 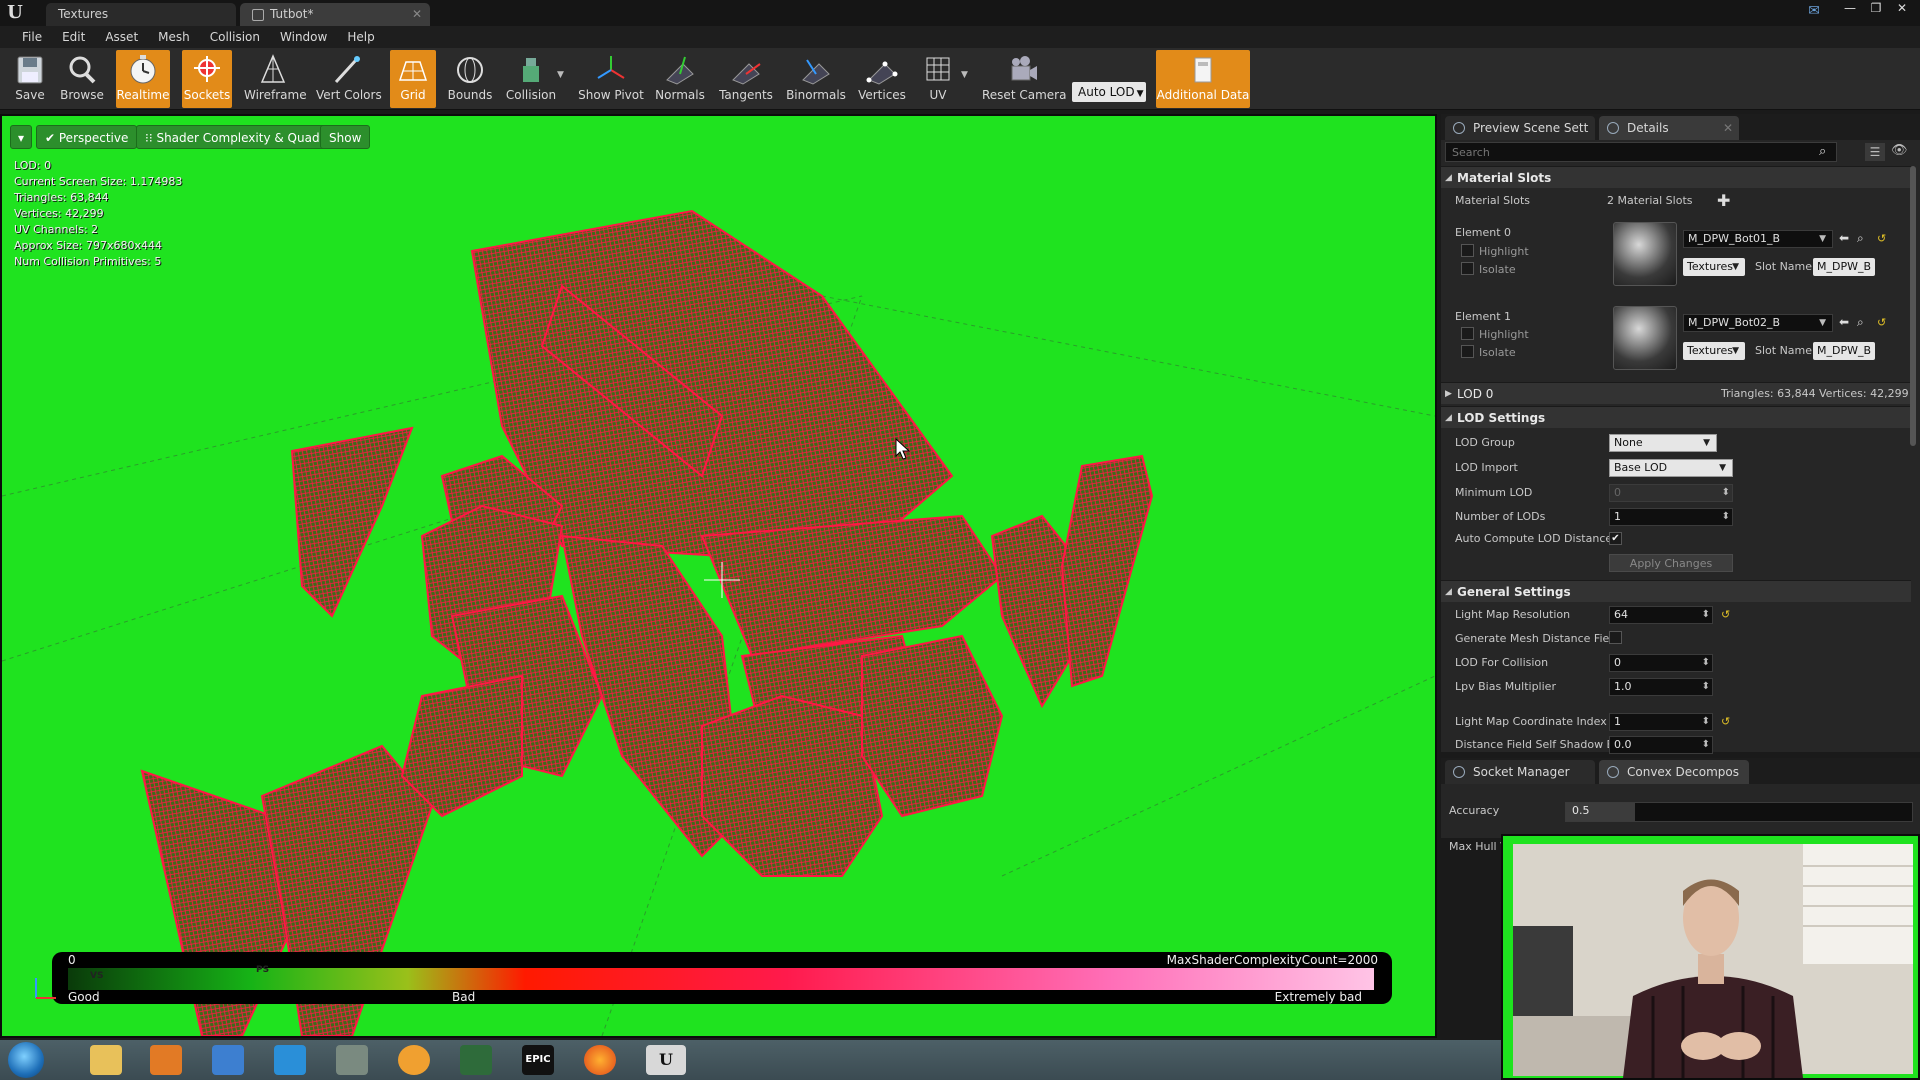 I want to click on material-picker-1: M_DPW_Bot02_B ▼, so click(x=1758, y=323).